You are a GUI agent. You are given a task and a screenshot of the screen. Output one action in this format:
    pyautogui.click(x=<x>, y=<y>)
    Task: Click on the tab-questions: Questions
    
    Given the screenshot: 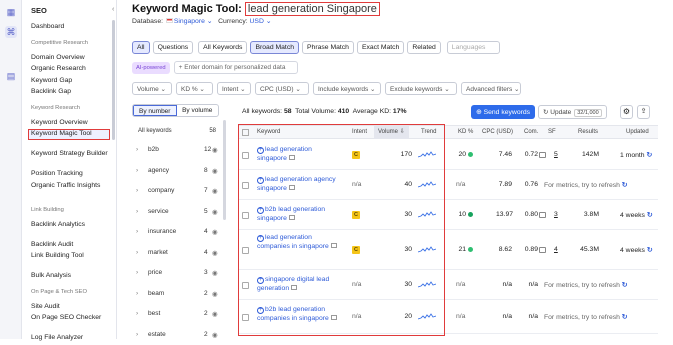 What is the action you would take?
    pyautogui.click(x=173, y=47)
    